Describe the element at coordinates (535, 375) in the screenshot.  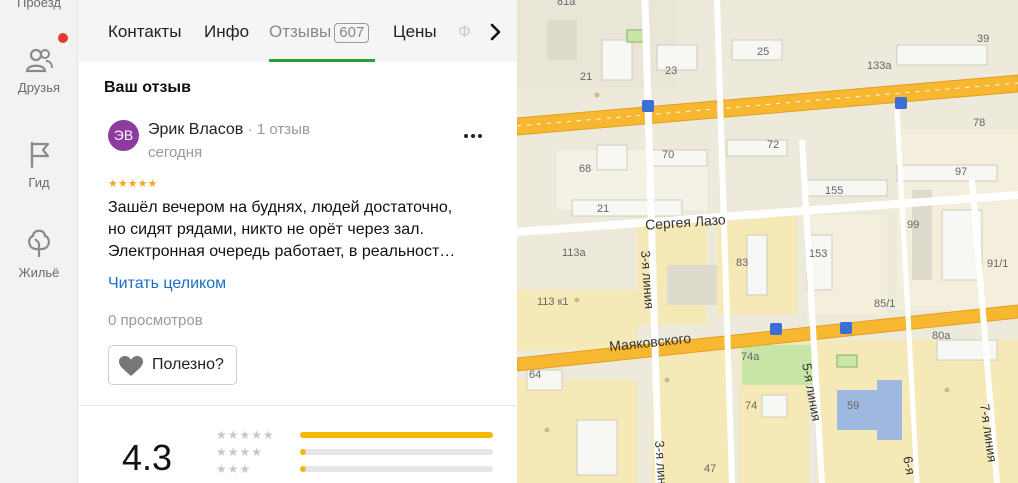
I see `house-number: 64` at that location.